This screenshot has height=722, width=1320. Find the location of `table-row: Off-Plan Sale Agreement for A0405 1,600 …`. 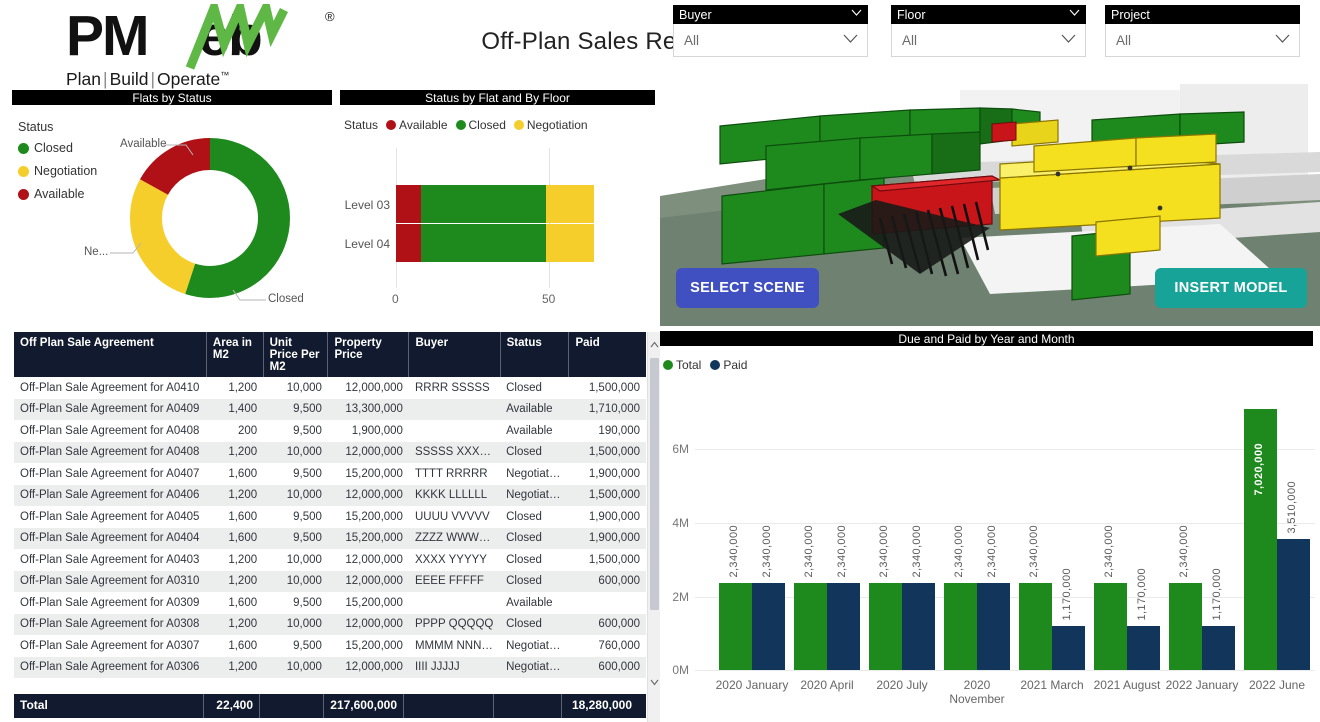

table-row: Off-Plan Sale Agreement for A0405 1,600 … is located at coordinates (330, 517).